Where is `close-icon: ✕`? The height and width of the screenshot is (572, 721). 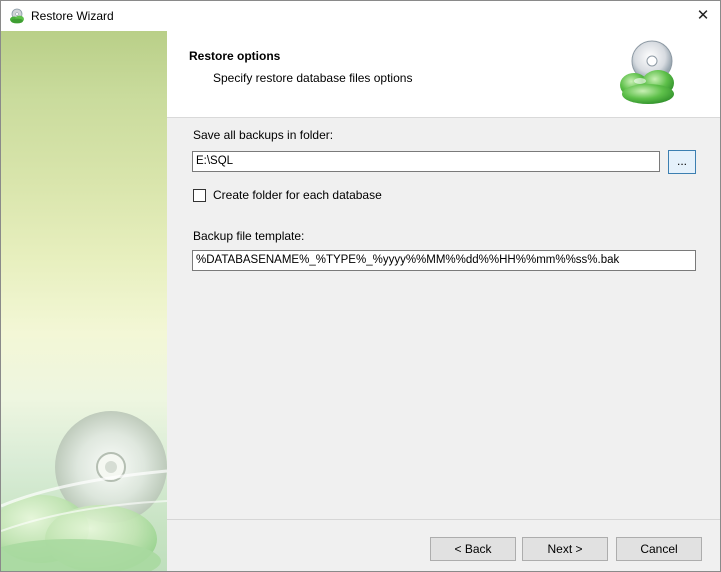
close-icon: ✕ is located at coordinates (703, 15).